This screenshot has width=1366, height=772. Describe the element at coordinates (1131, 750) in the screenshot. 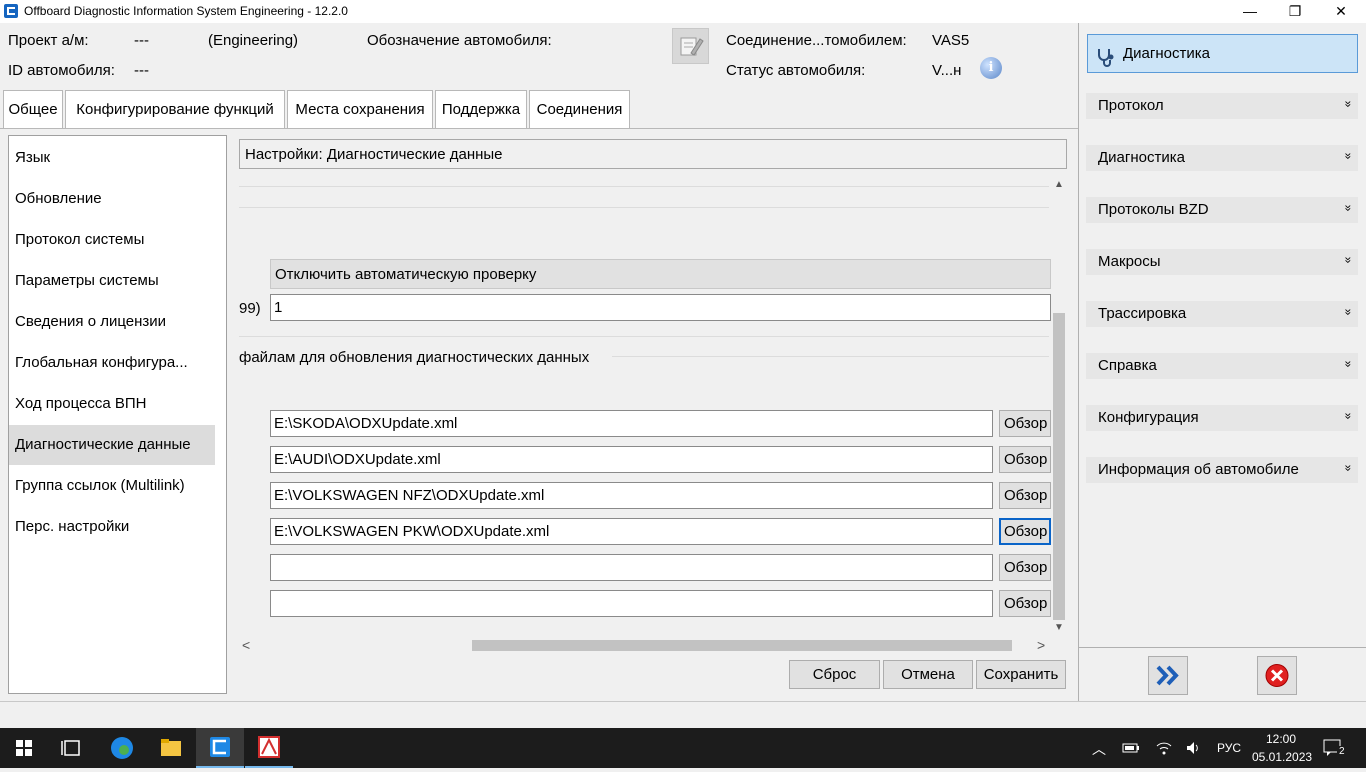

I see `battery-icon` at that location.